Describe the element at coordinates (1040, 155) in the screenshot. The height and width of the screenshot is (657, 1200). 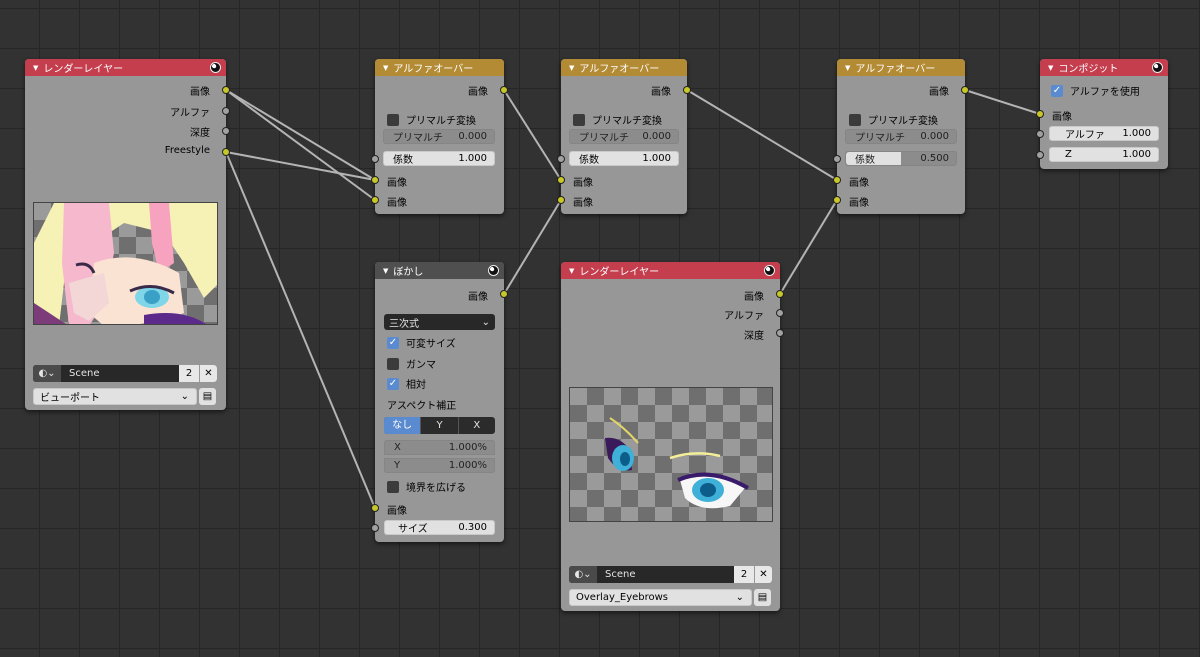
I see `socket-input-z` at that location.